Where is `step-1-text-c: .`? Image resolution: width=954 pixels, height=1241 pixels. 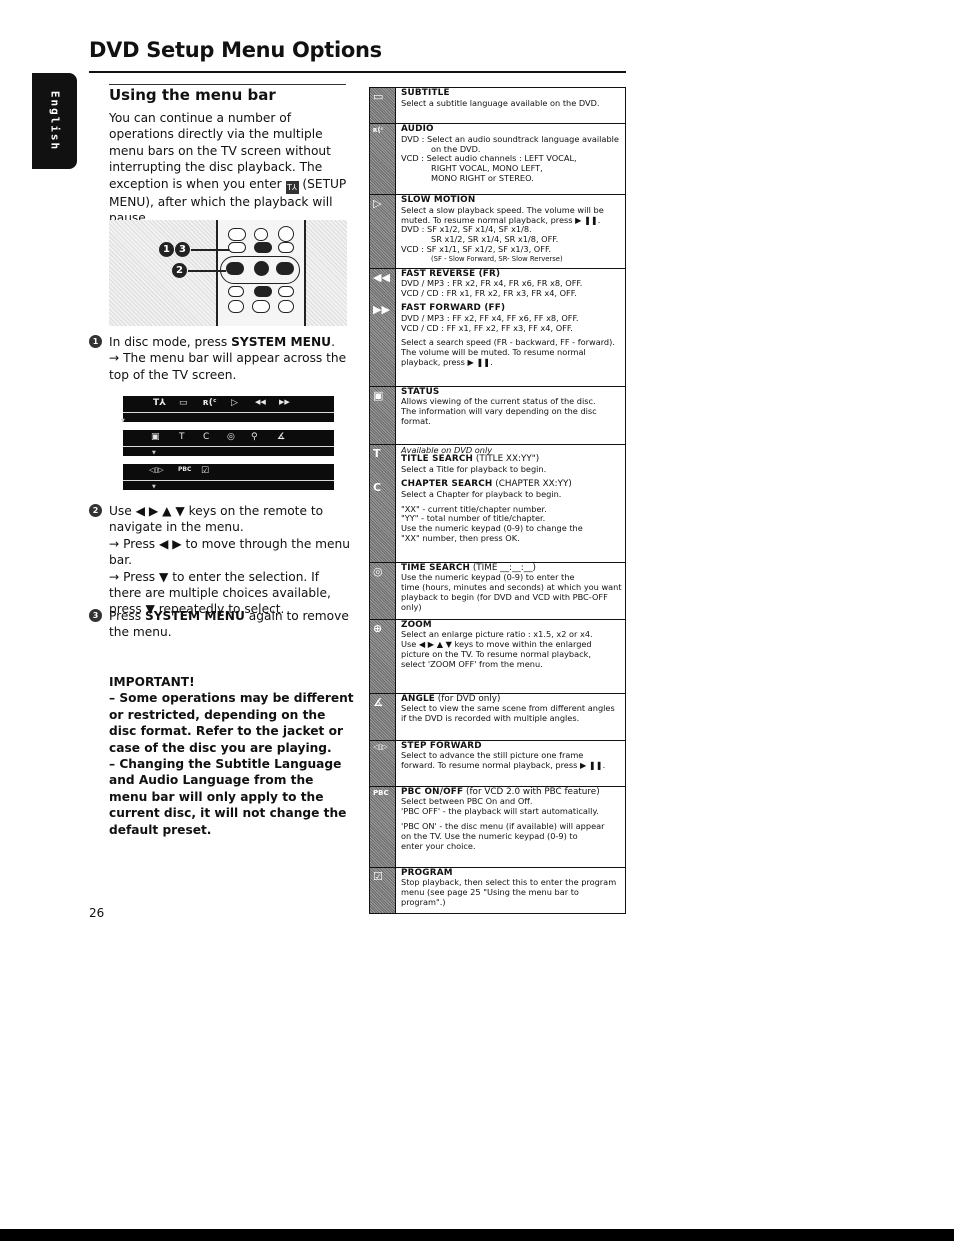 step-1-text-c: . is located at coordinates (333, 342).